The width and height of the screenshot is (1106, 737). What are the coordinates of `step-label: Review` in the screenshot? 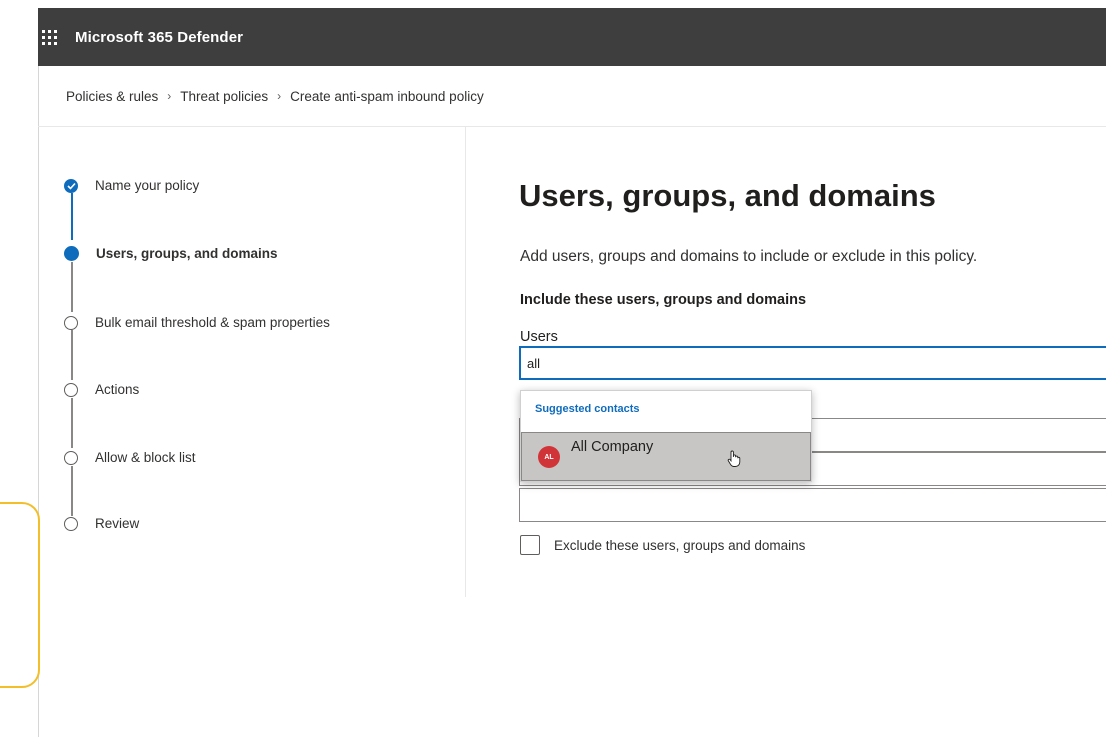 It's located at (117, 523).